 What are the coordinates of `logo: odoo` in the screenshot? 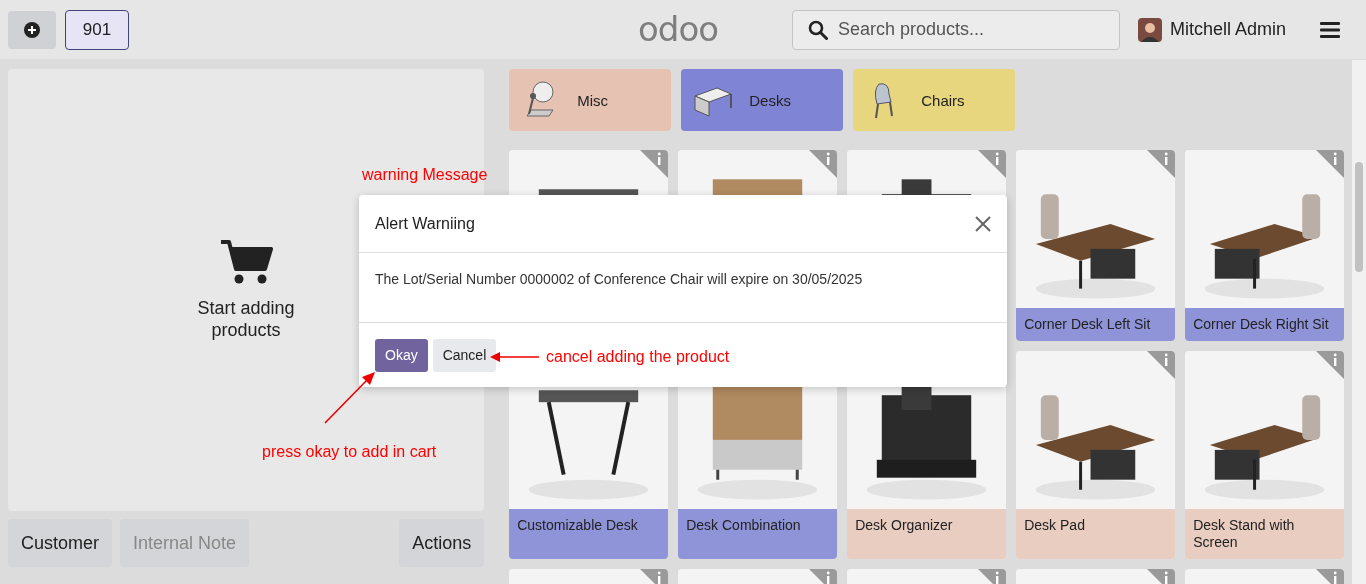 It's located at (678, 29).